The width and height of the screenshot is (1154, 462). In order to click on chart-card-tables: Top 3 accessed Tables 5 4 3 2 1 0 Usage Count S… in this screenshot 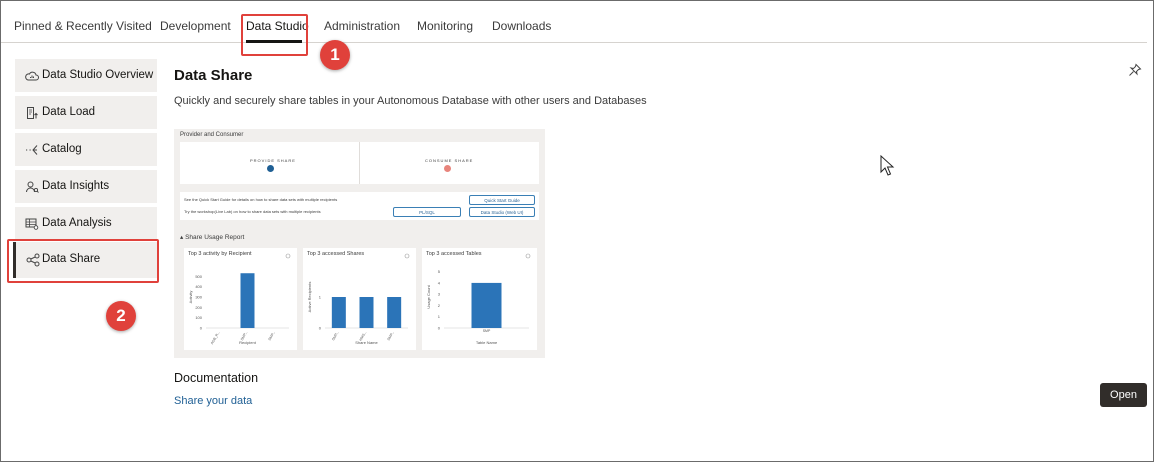, I will do `click(479, 299)`.